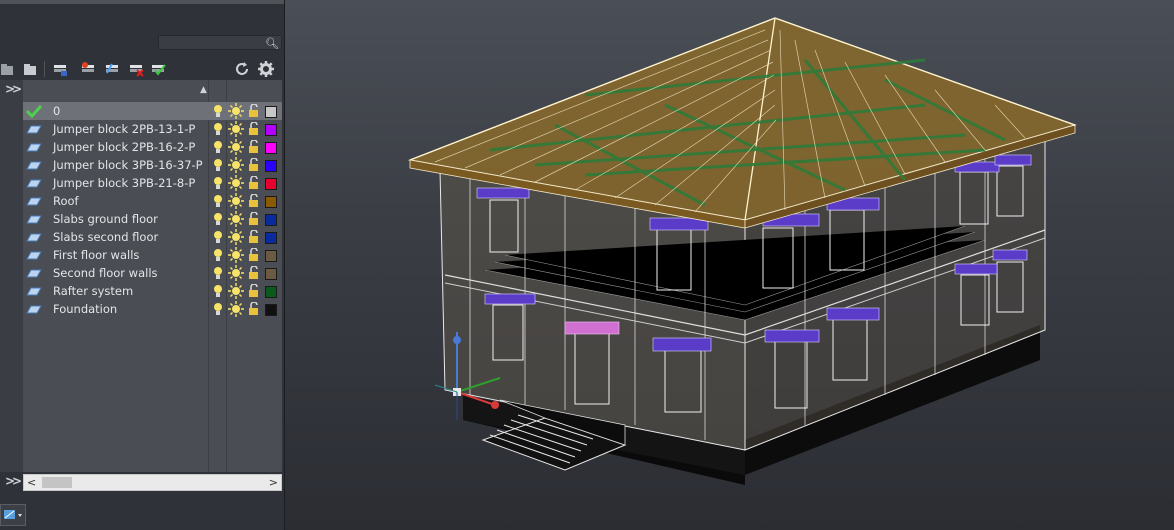 This screenshot has height=530, width=1174. I want to click on layer-name: Jumper block 2PB-13-1-P, so click(124, 129).